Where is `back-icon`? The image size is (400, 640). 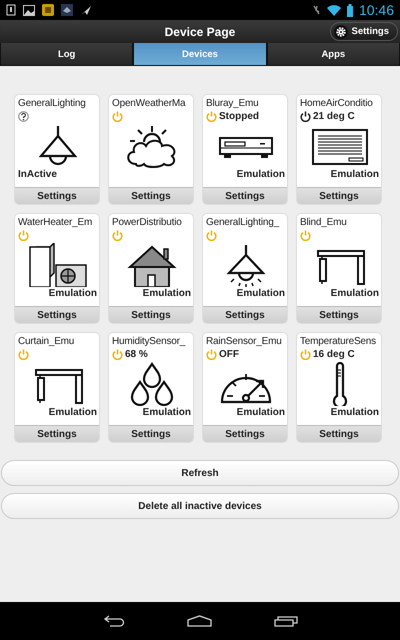 back-icon is located at coordinates (113, 621).